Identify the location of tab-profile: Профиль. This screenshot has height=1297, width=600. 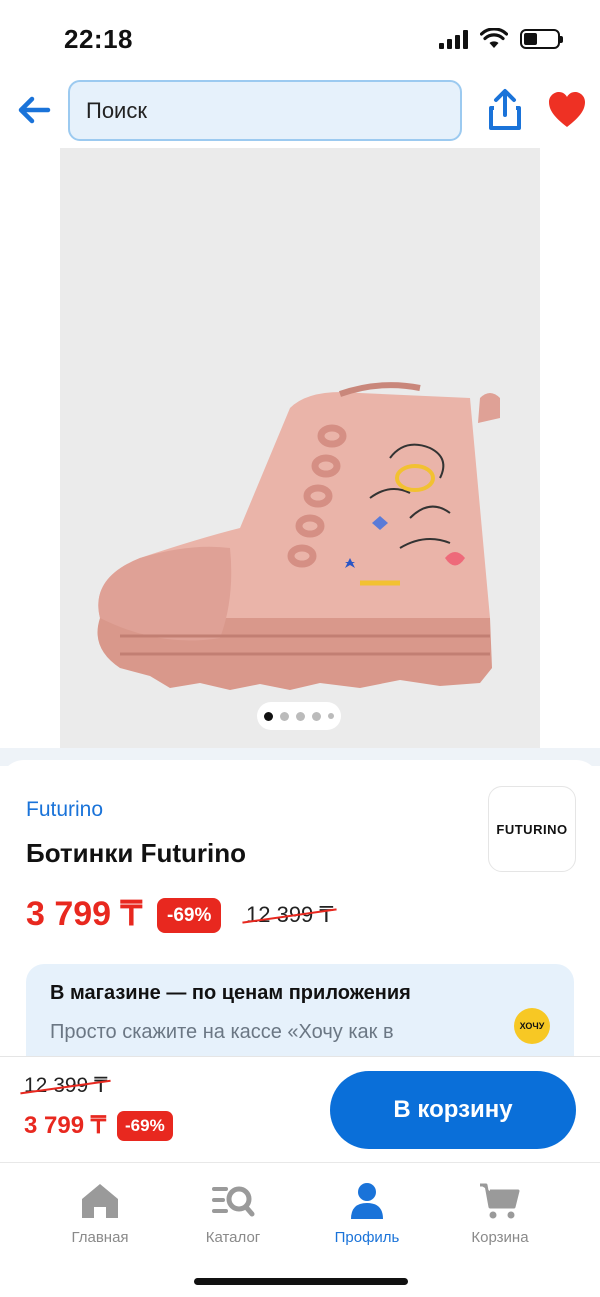
(367, 1213).